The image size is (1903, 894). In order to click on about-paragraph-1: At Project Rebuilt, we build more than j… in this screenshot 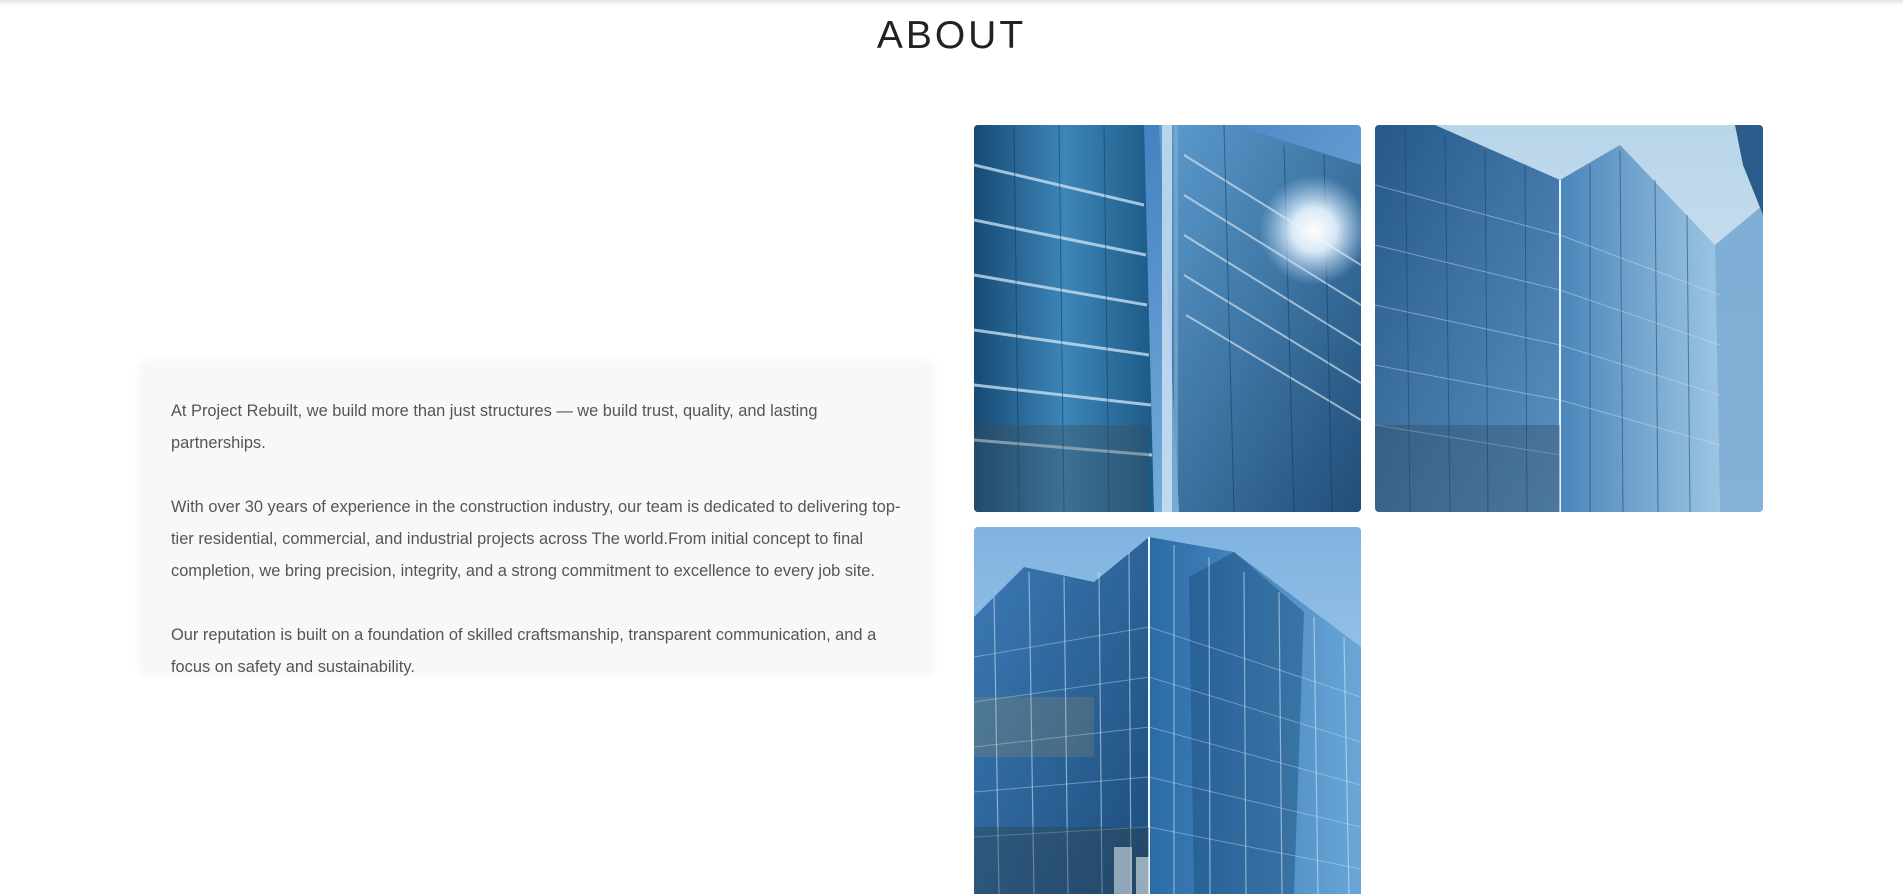, I will do `click(494, 427)`.